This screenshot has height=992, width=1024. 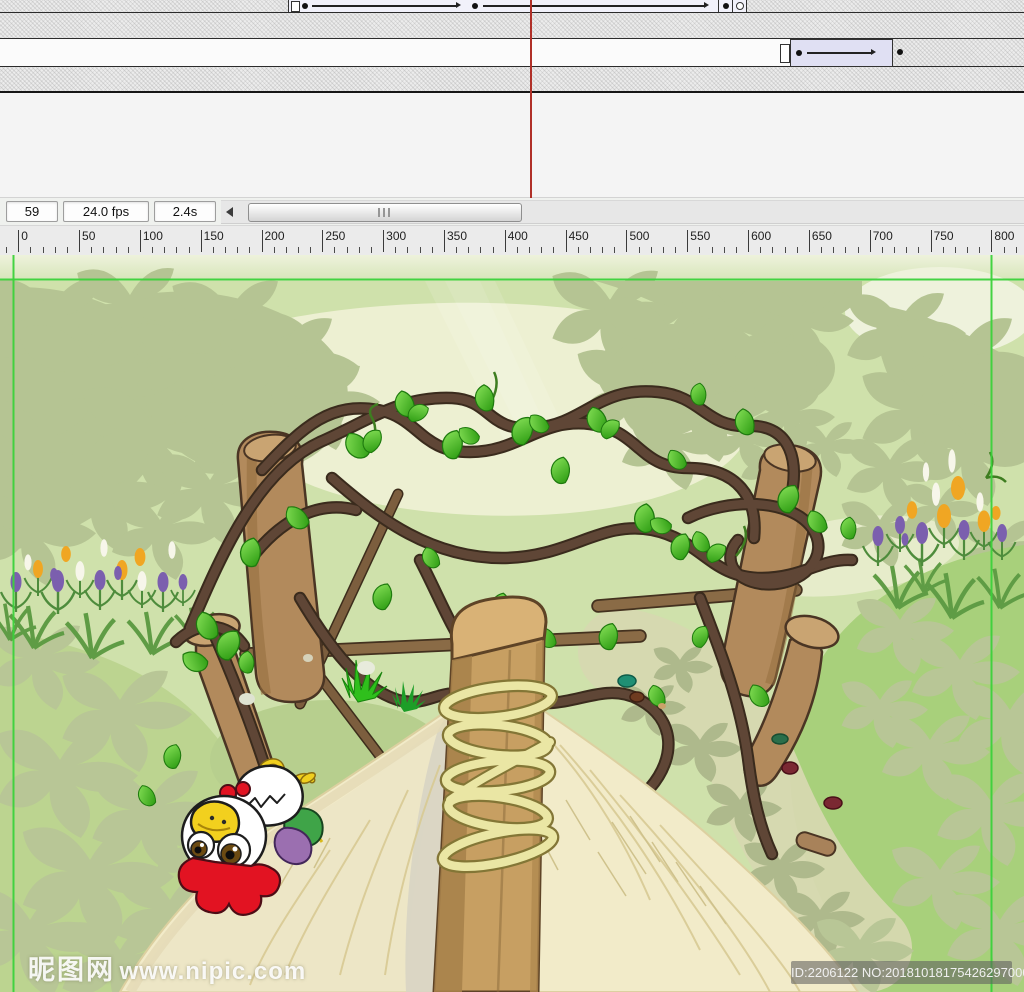 I want to click on watermark-image-id: ID:2206122 NO:20181018175426297000, so click(x=907, y=972).